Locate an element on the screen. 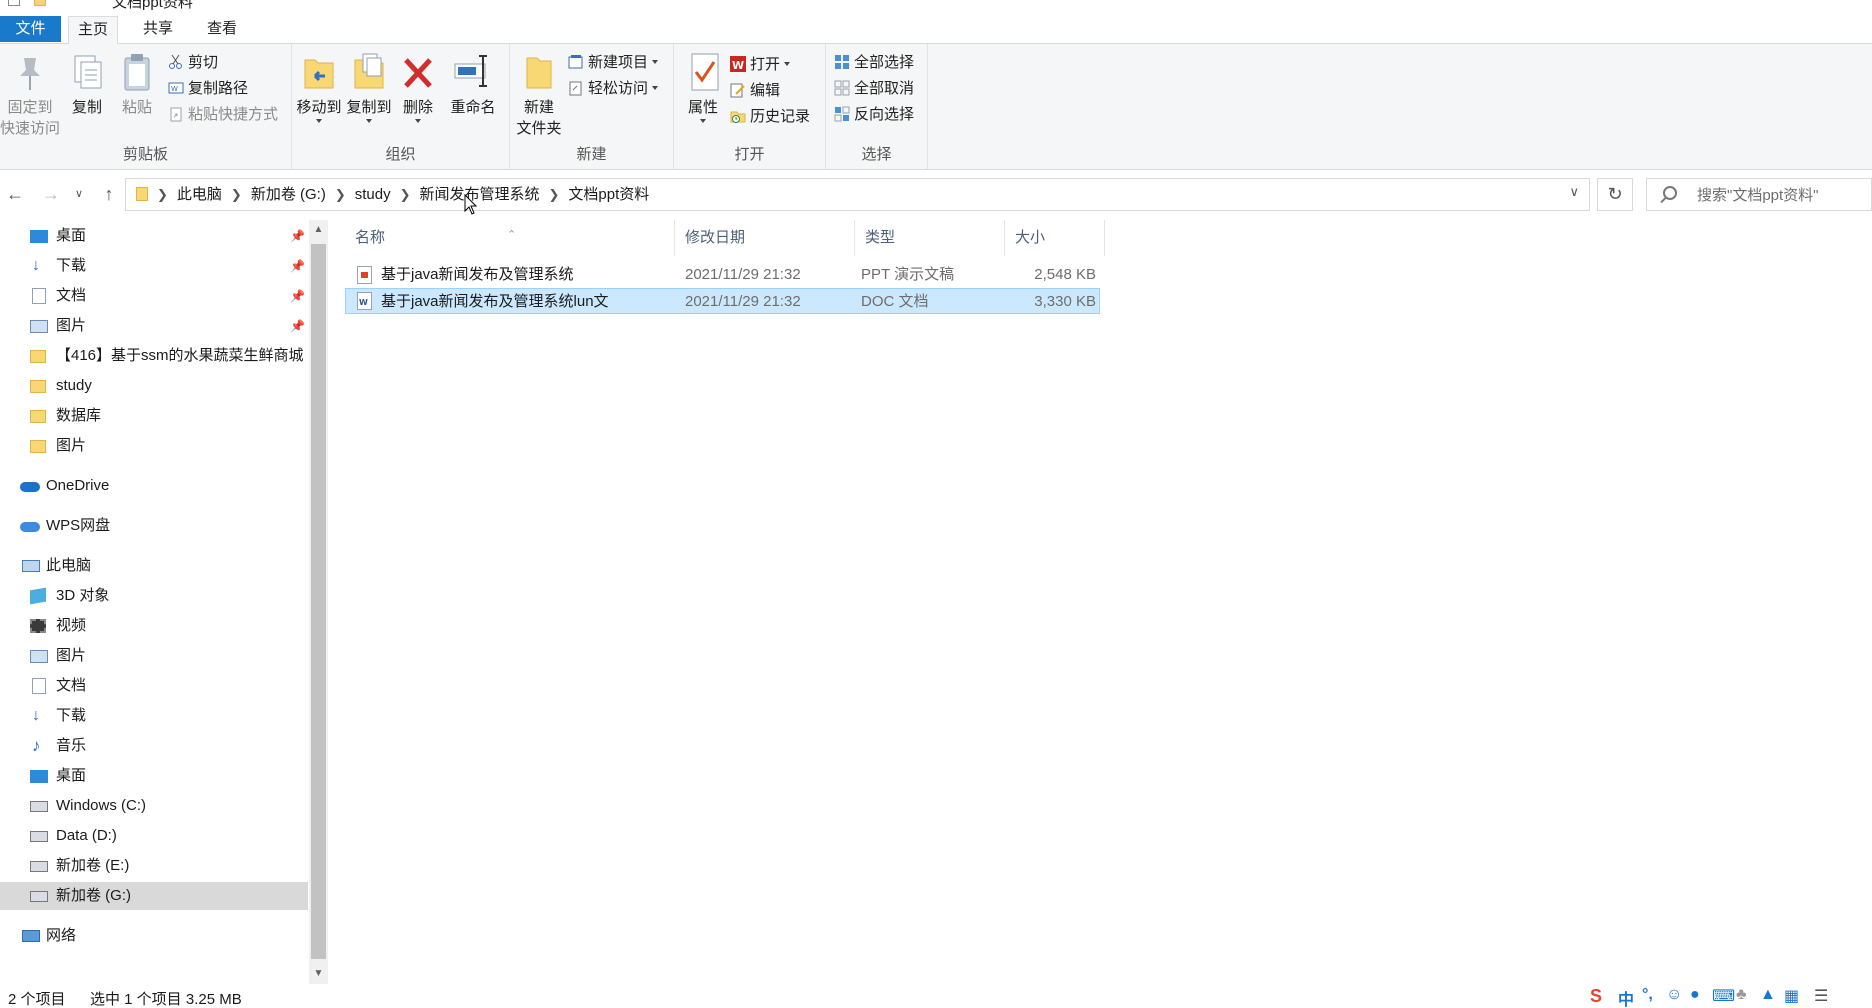 The width and height of the screenshot is (1872, 1008). nav-item-drive-e: 新加卷 (E:) is located at coordinates (154, 866).